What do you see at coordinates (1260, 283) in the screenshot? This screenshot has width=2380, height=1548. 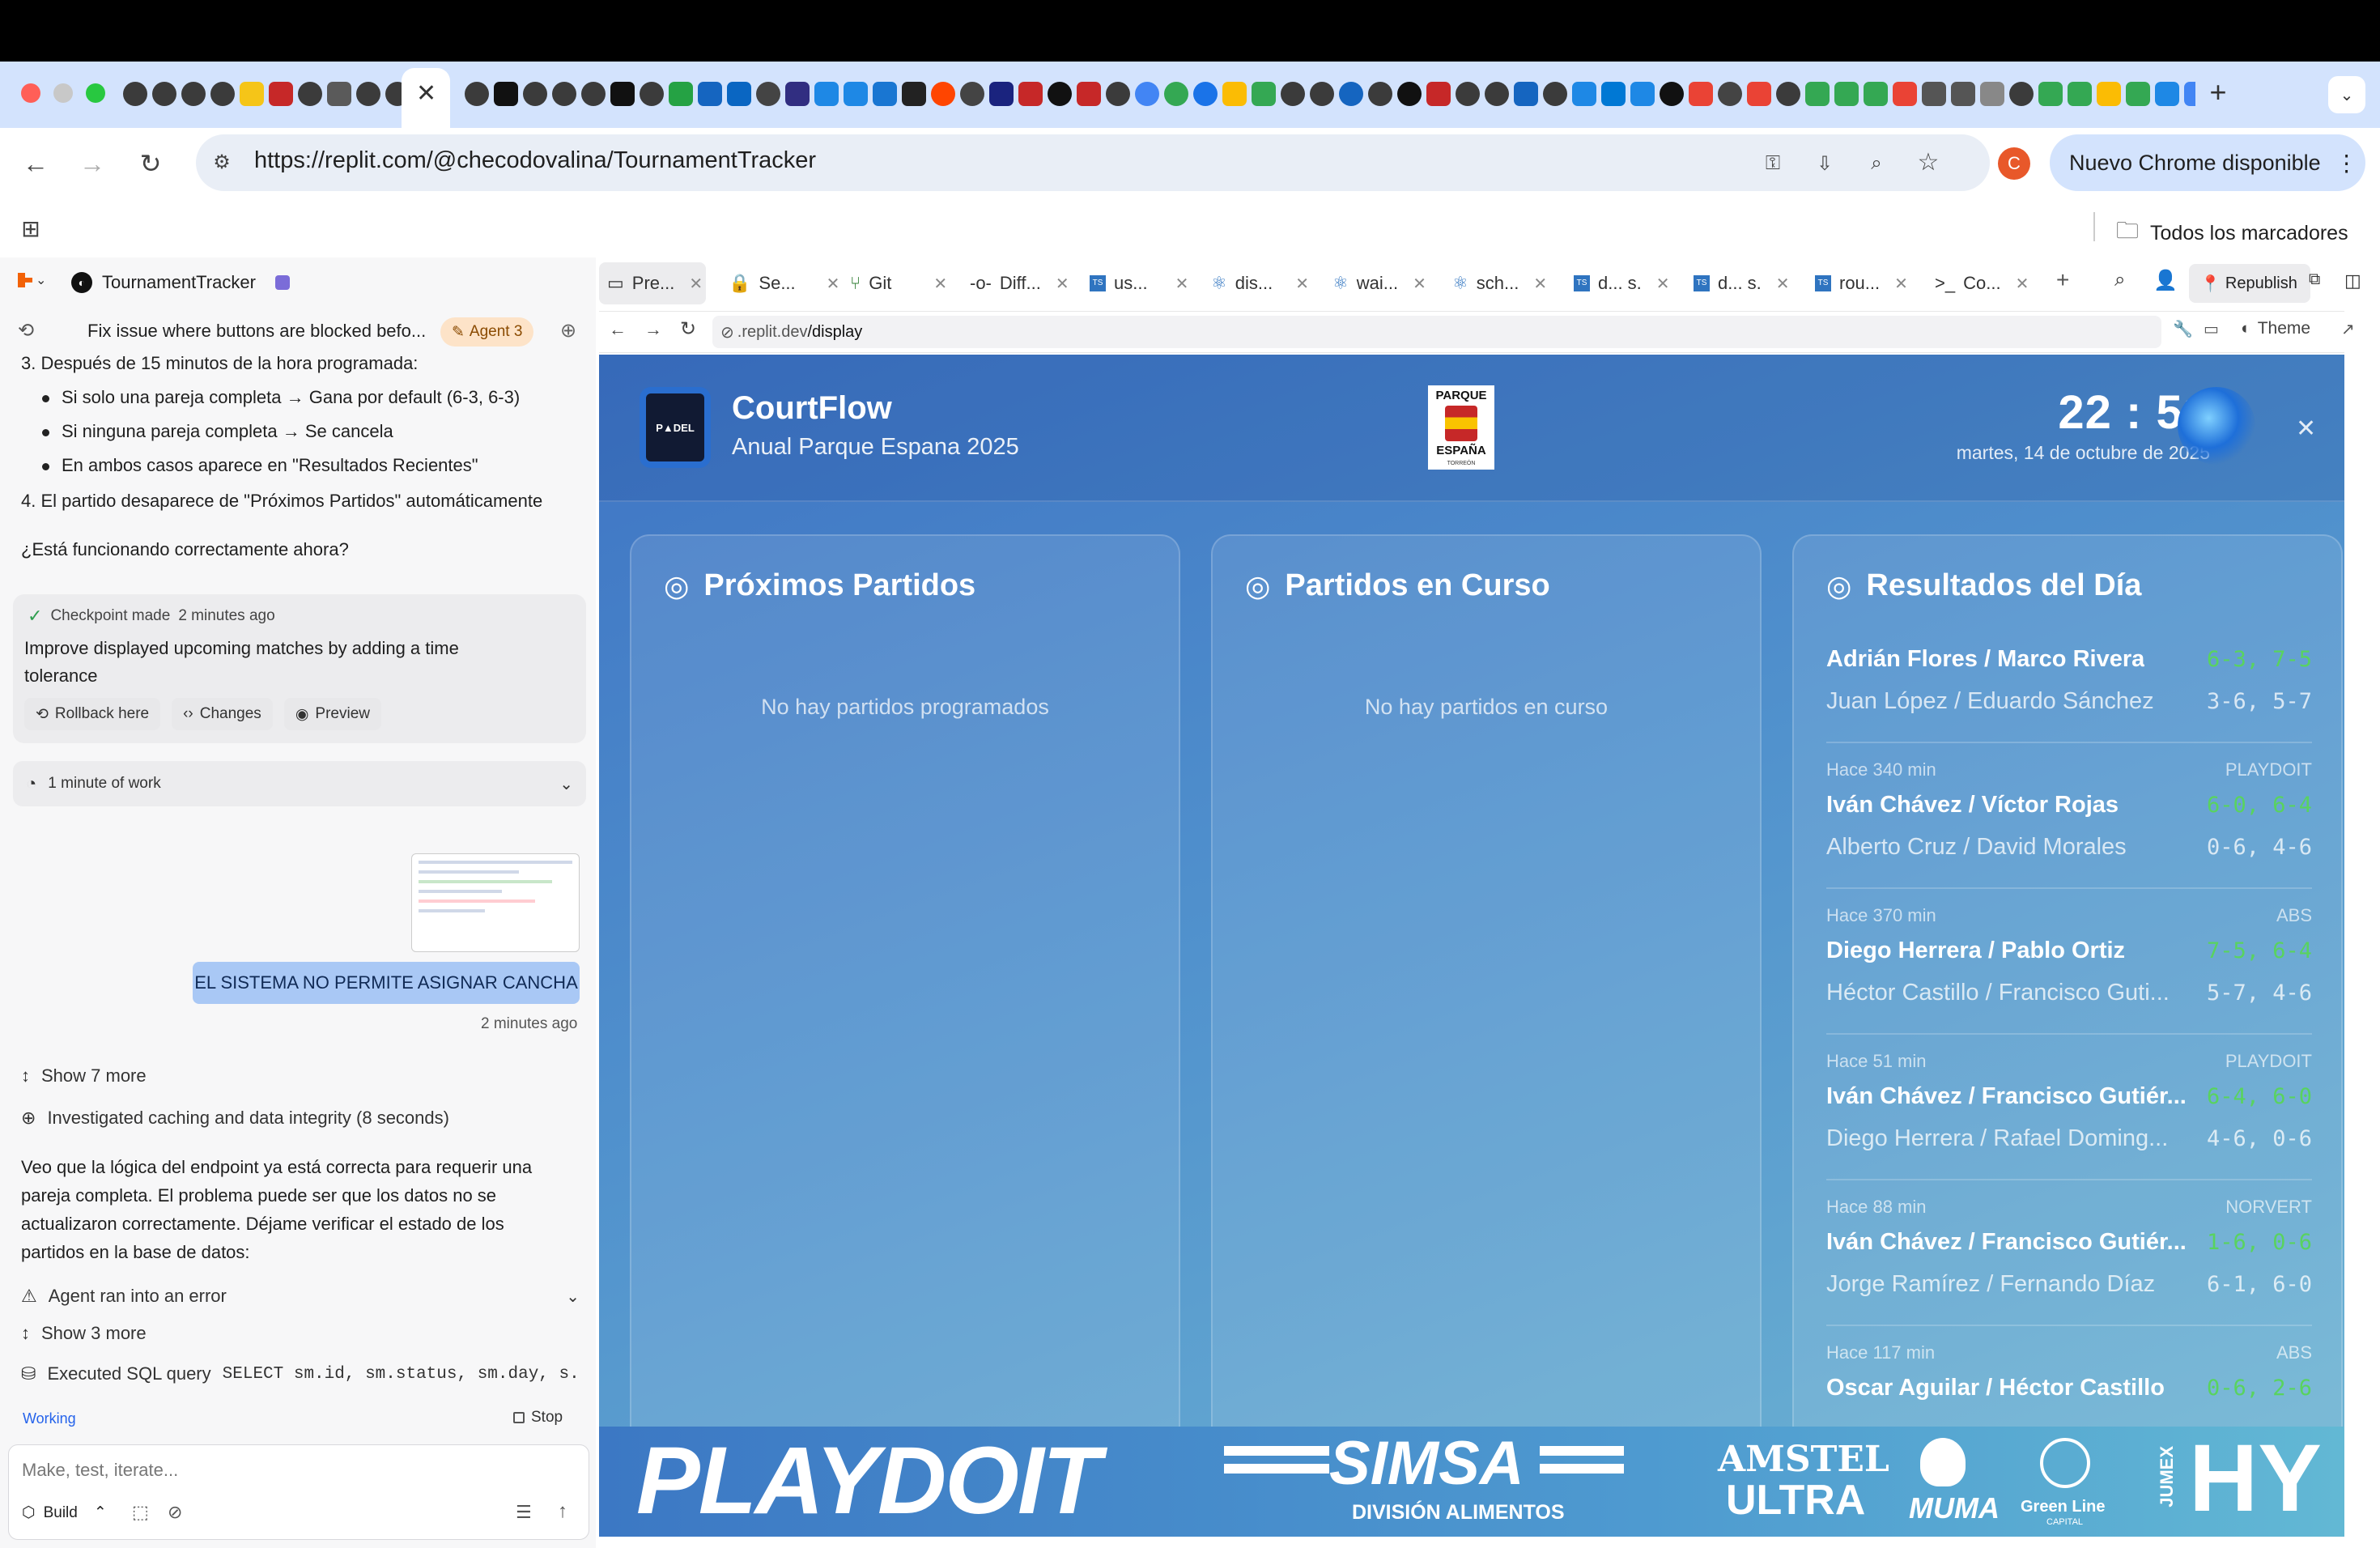 I see `tab-file-dis: ⚛ dis... ✕` at bounding box center [1260, 283].